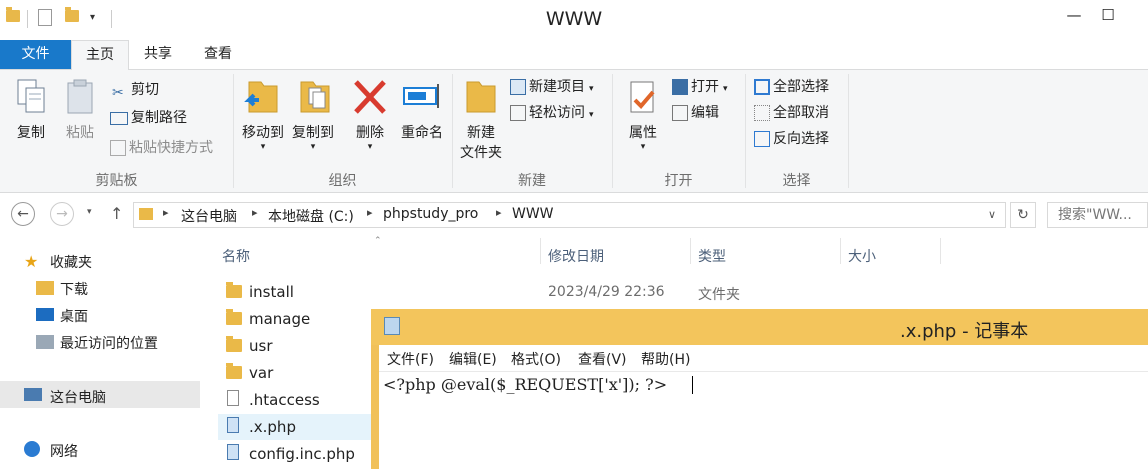  What do you see at coordinates (35, 54) in the screenshot?
I see `tab-file: 文件` at bounding box center [35, 54].